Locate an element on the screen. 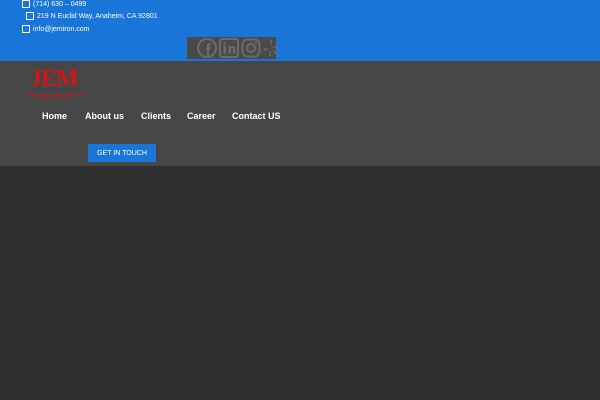 The image size is (600, 400). phone-contact: (714) 630 – 0499 is located at coordinates (54, 4).